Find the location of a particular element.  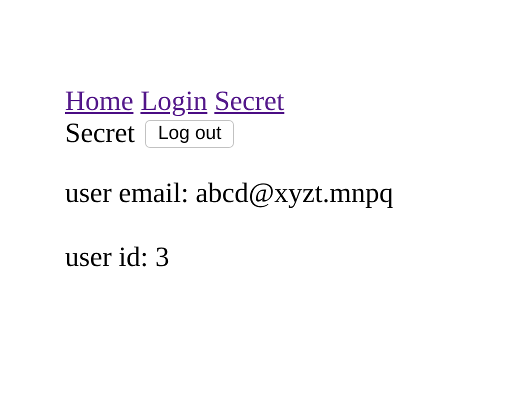

info-text: user email: abcd@xyzt.mnpq is located at coordinates (229, 193).